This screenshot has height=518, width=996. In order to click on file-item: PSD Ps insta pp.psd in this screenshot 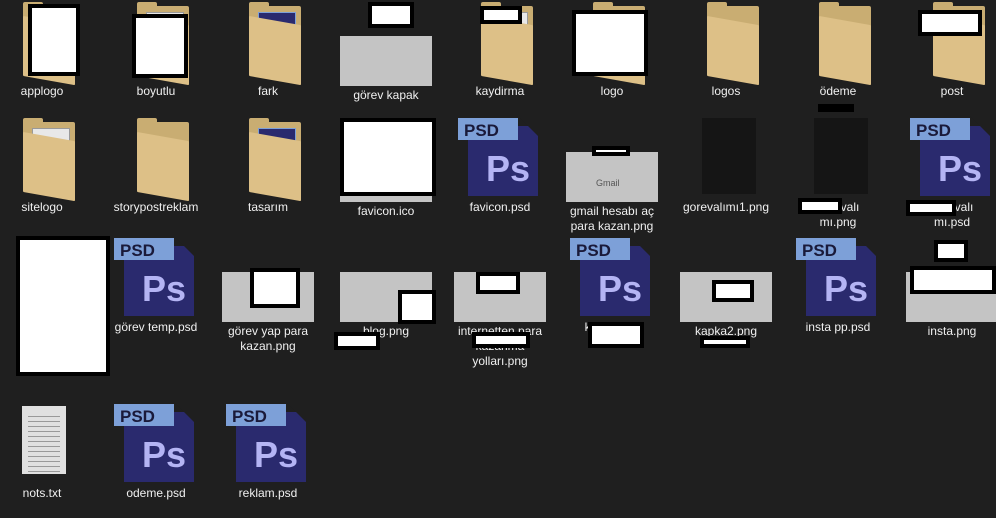, I will do `click(838, 294)`.